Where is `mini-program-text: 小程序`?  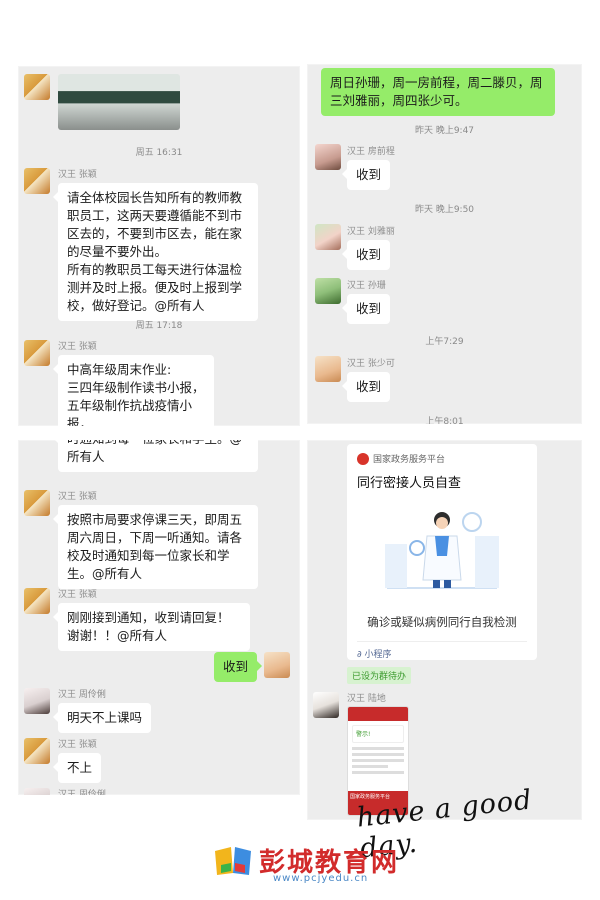 mini-program-text: 小程序 is located at coordinates (378, 655).